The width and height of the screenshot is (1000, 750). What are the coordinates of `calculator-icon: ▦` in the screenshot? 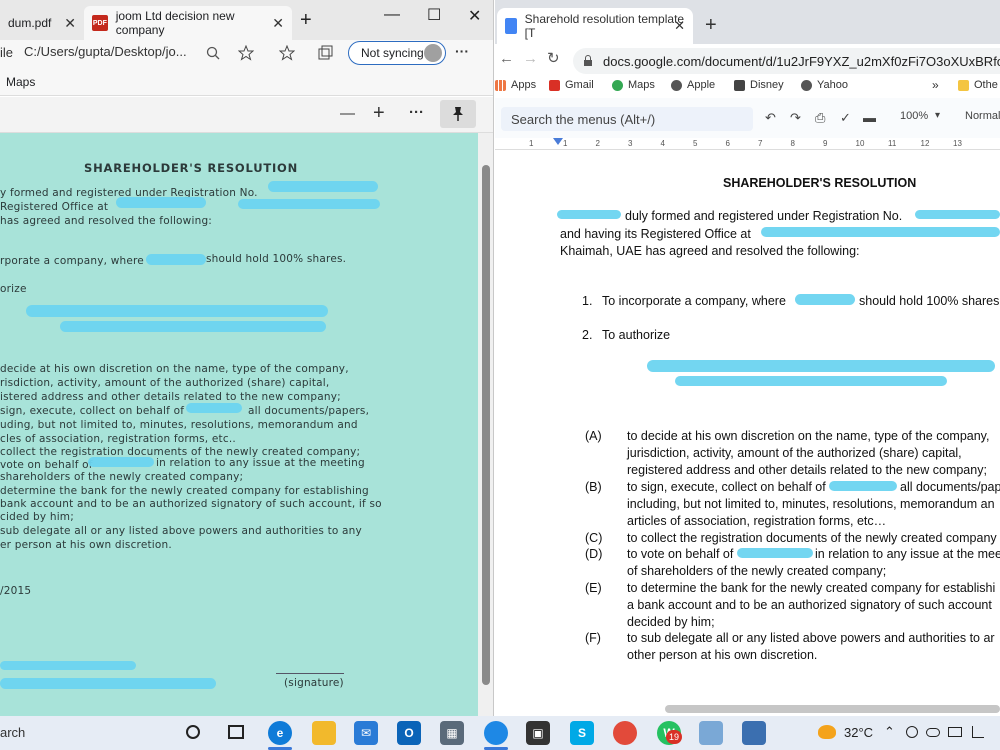 It's located at (452, 733).